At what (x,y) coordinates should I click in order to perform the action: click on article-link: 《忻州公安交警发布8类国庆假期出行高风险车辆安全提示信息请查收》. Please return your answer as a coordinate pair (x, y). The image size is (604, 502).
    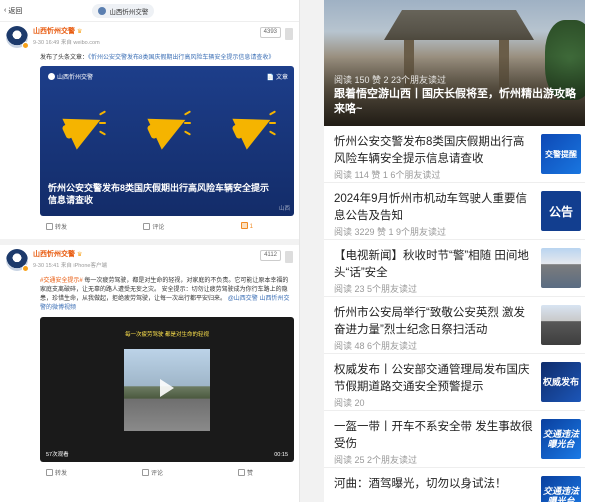
    Looking at the image, I should click on (181, 58).